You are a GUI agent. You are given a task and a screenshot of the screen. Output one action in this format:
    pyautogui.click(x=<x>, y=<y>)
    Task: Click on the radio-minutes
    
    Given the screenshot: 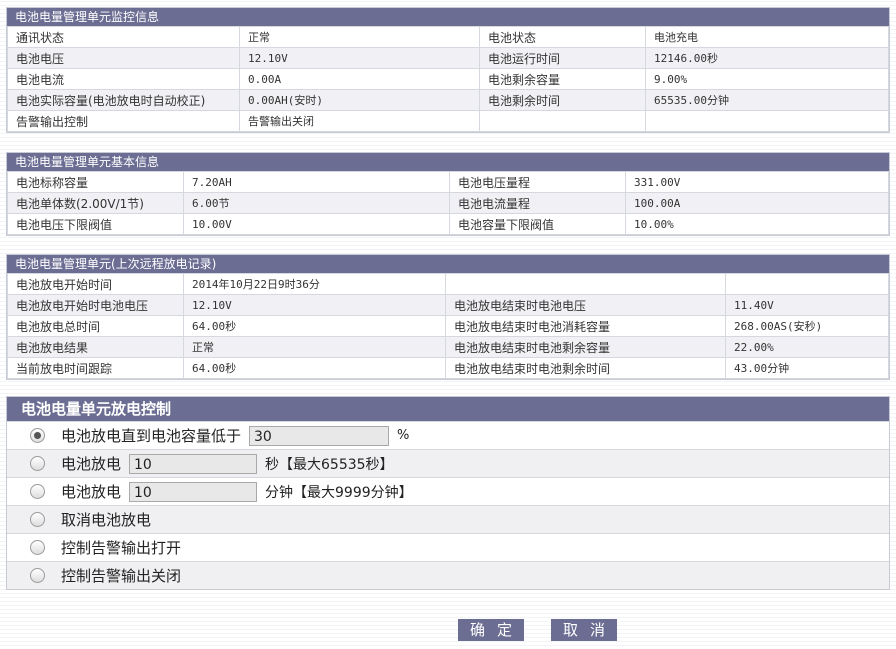 What is the action you would take?
    pyautogui.click(x=37, y=491)
    